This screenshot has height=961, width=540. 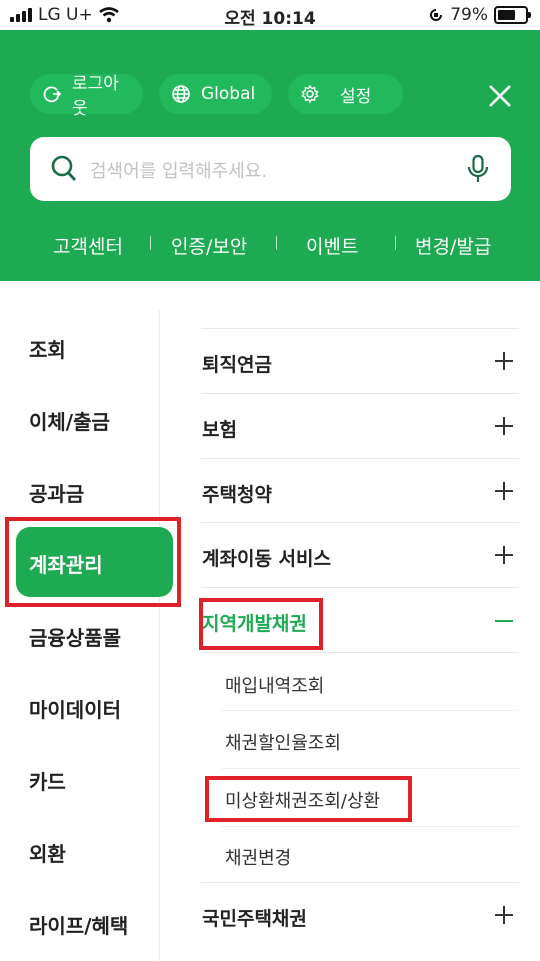 I want to click on rotation-lock-icon, so click(x=436, y=15).